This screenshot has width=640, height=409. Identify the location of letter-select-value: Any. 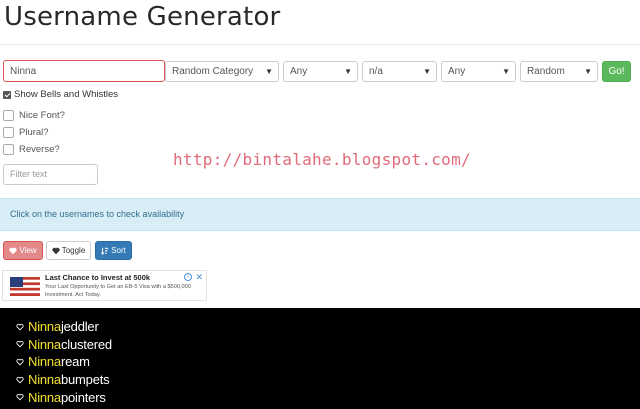
(457, 71).